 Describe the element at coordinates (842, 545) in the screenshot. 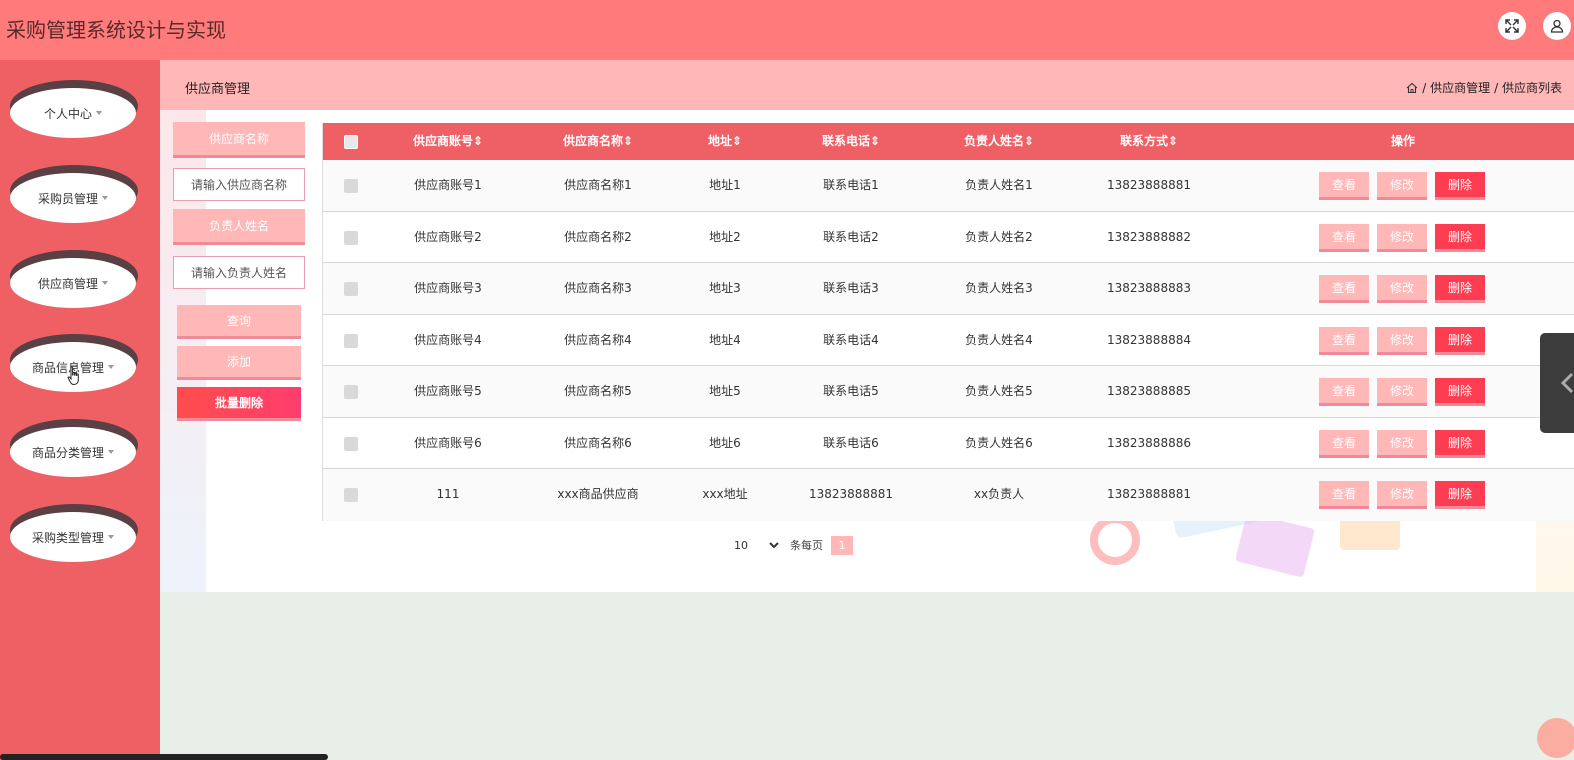

I see `page-button-current: 1` at that location.